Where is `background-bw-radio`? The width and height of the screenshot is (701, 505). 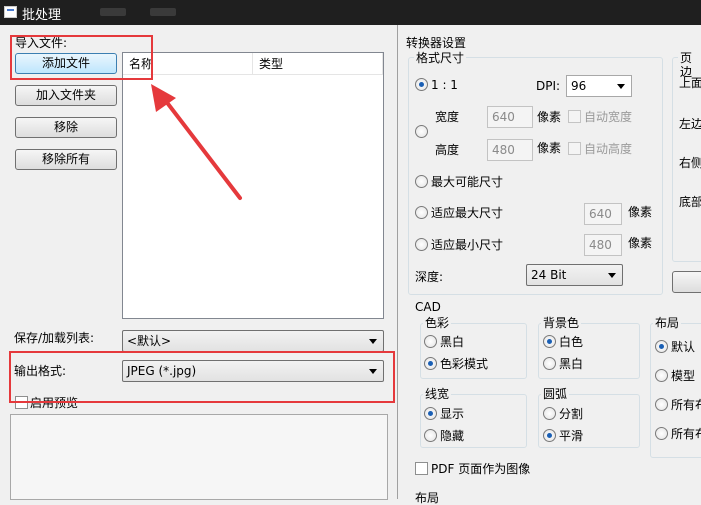
background-bw-radio is located at coordinates (549, 363).